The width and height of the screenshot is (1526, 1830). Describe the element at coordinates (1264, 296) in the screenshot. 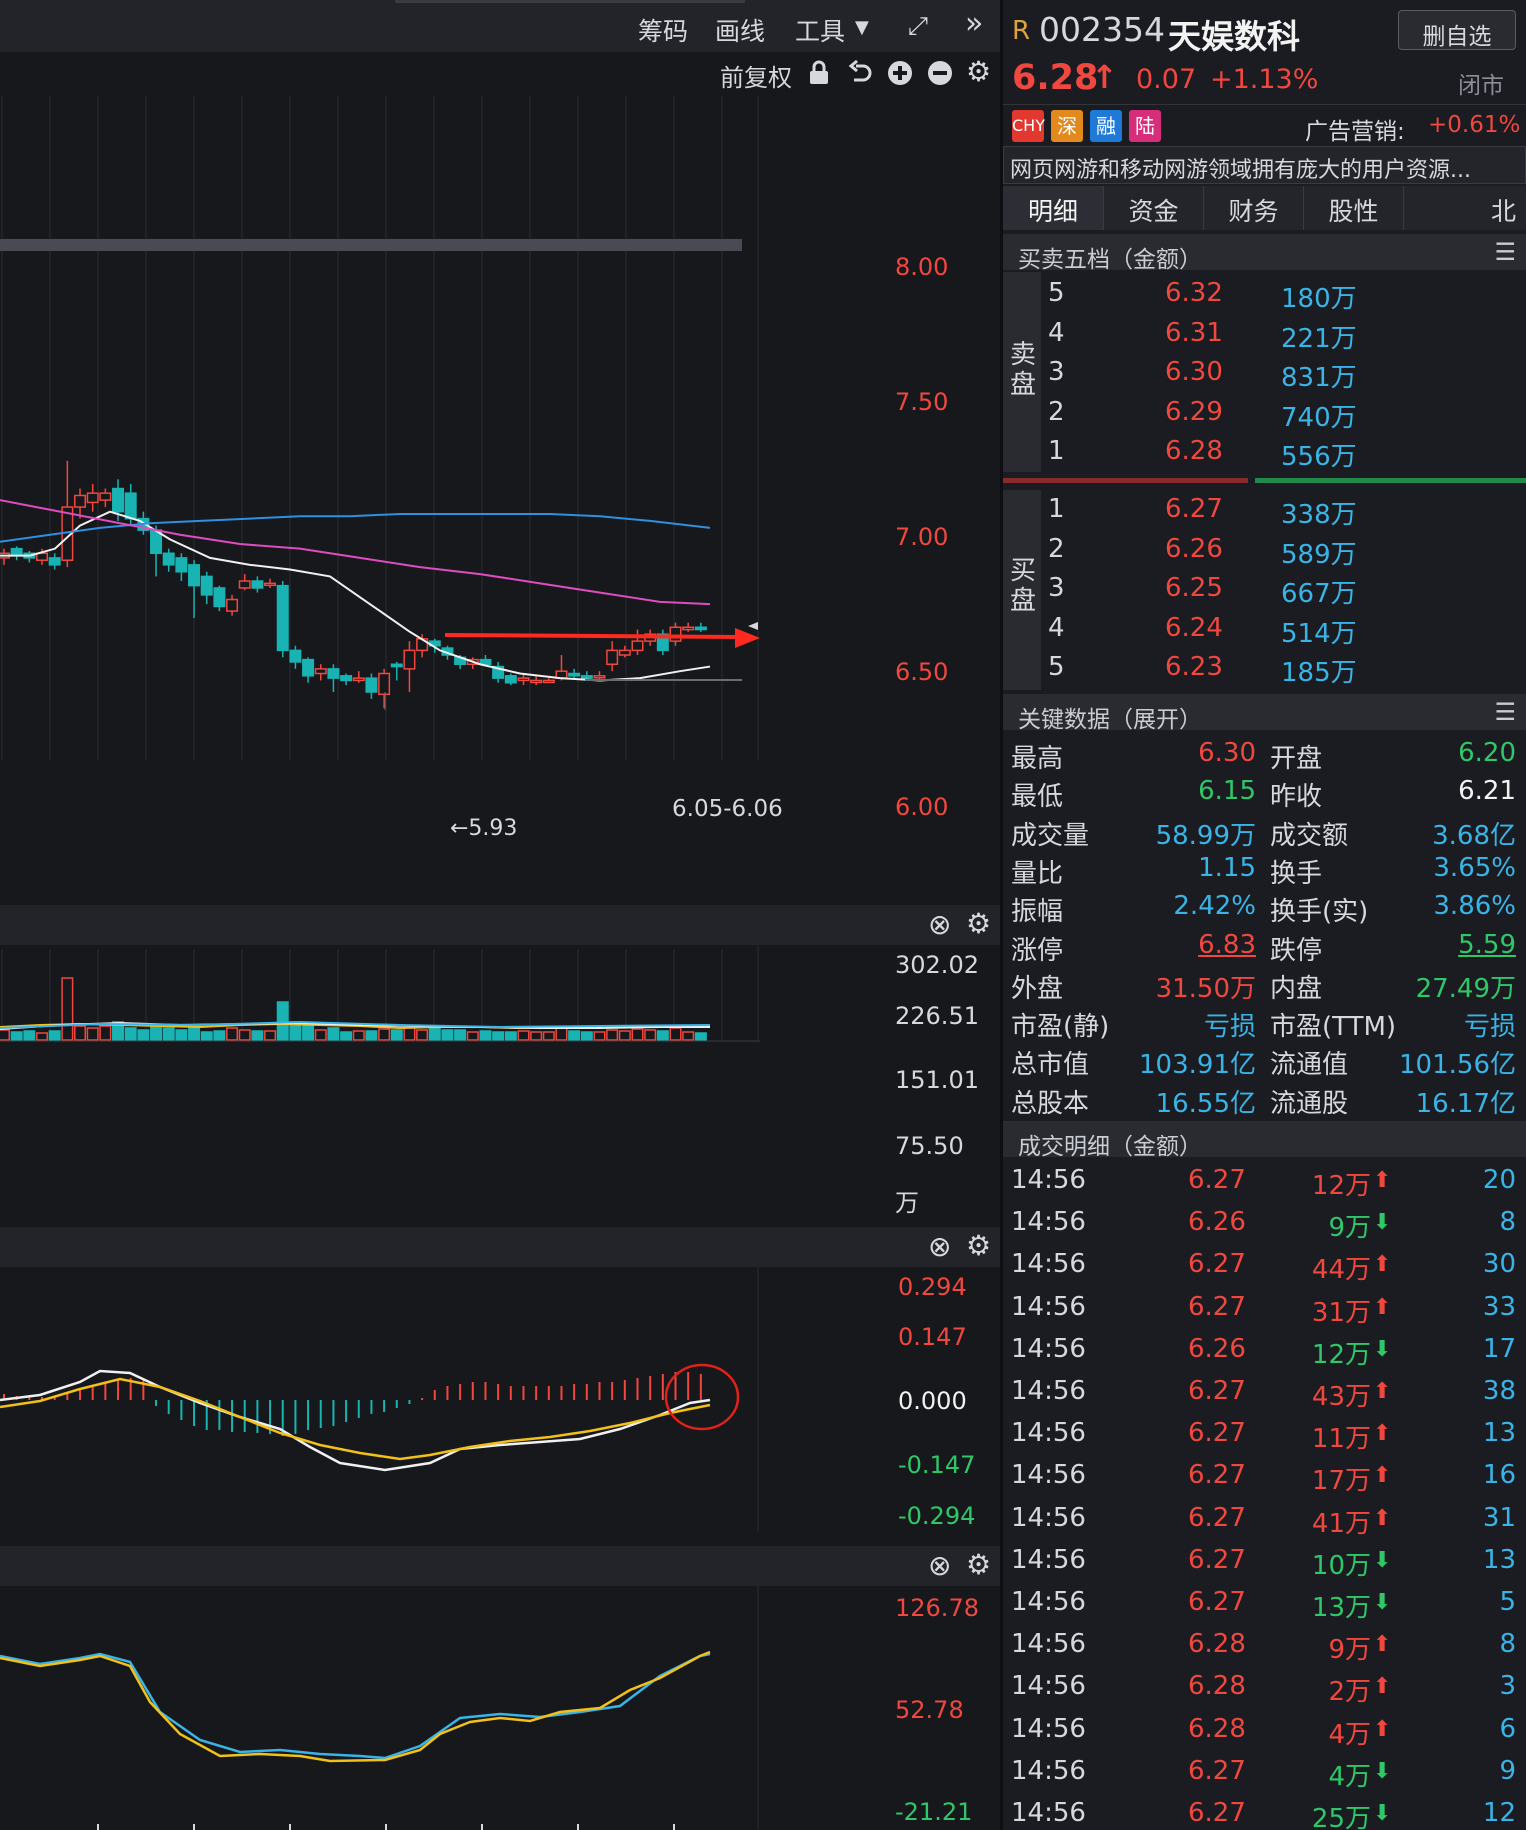

I see `orderbook-sell-row: 5 6.32 180万` at that location.